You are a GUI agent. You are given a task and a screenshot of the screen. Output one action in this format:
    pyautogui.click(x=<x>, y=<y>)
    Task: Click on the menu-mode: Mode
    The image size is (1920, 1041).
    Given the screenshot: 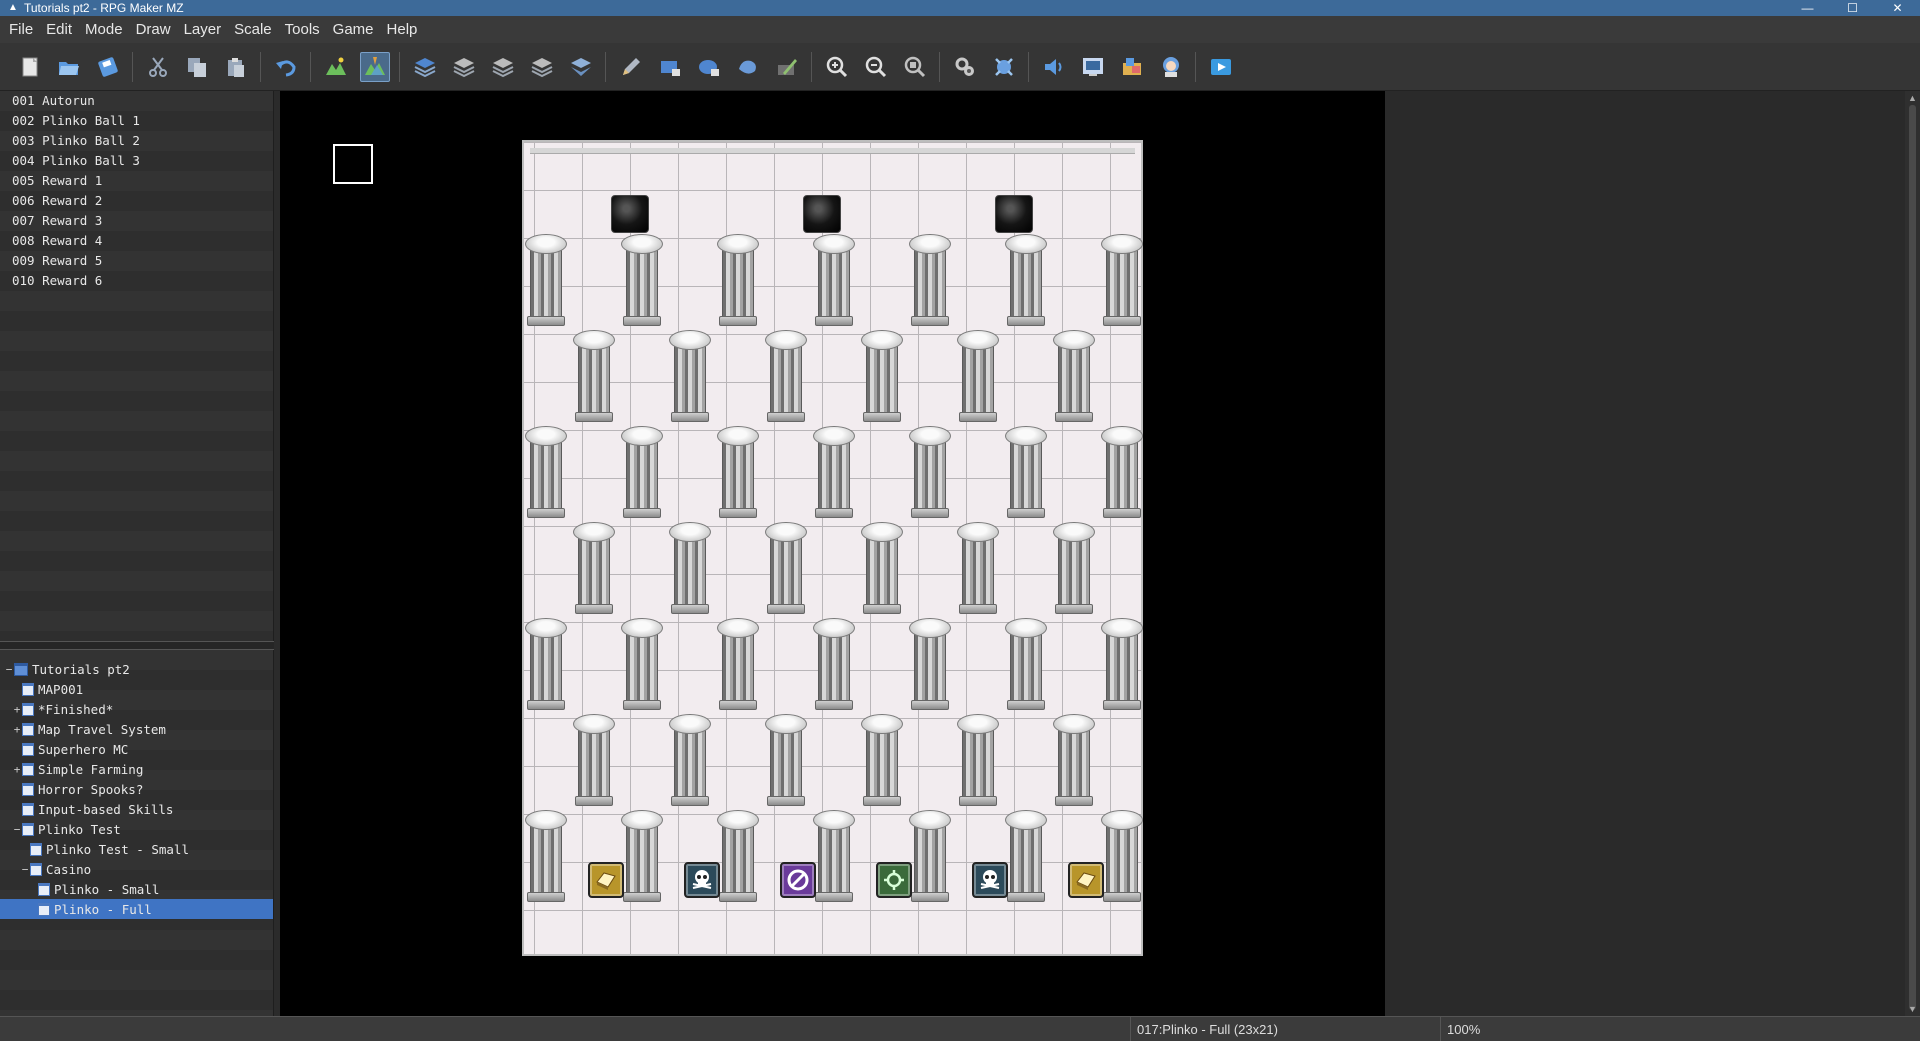 What is the action you would take?
    pyautogui.click(x=104, y=29)
    